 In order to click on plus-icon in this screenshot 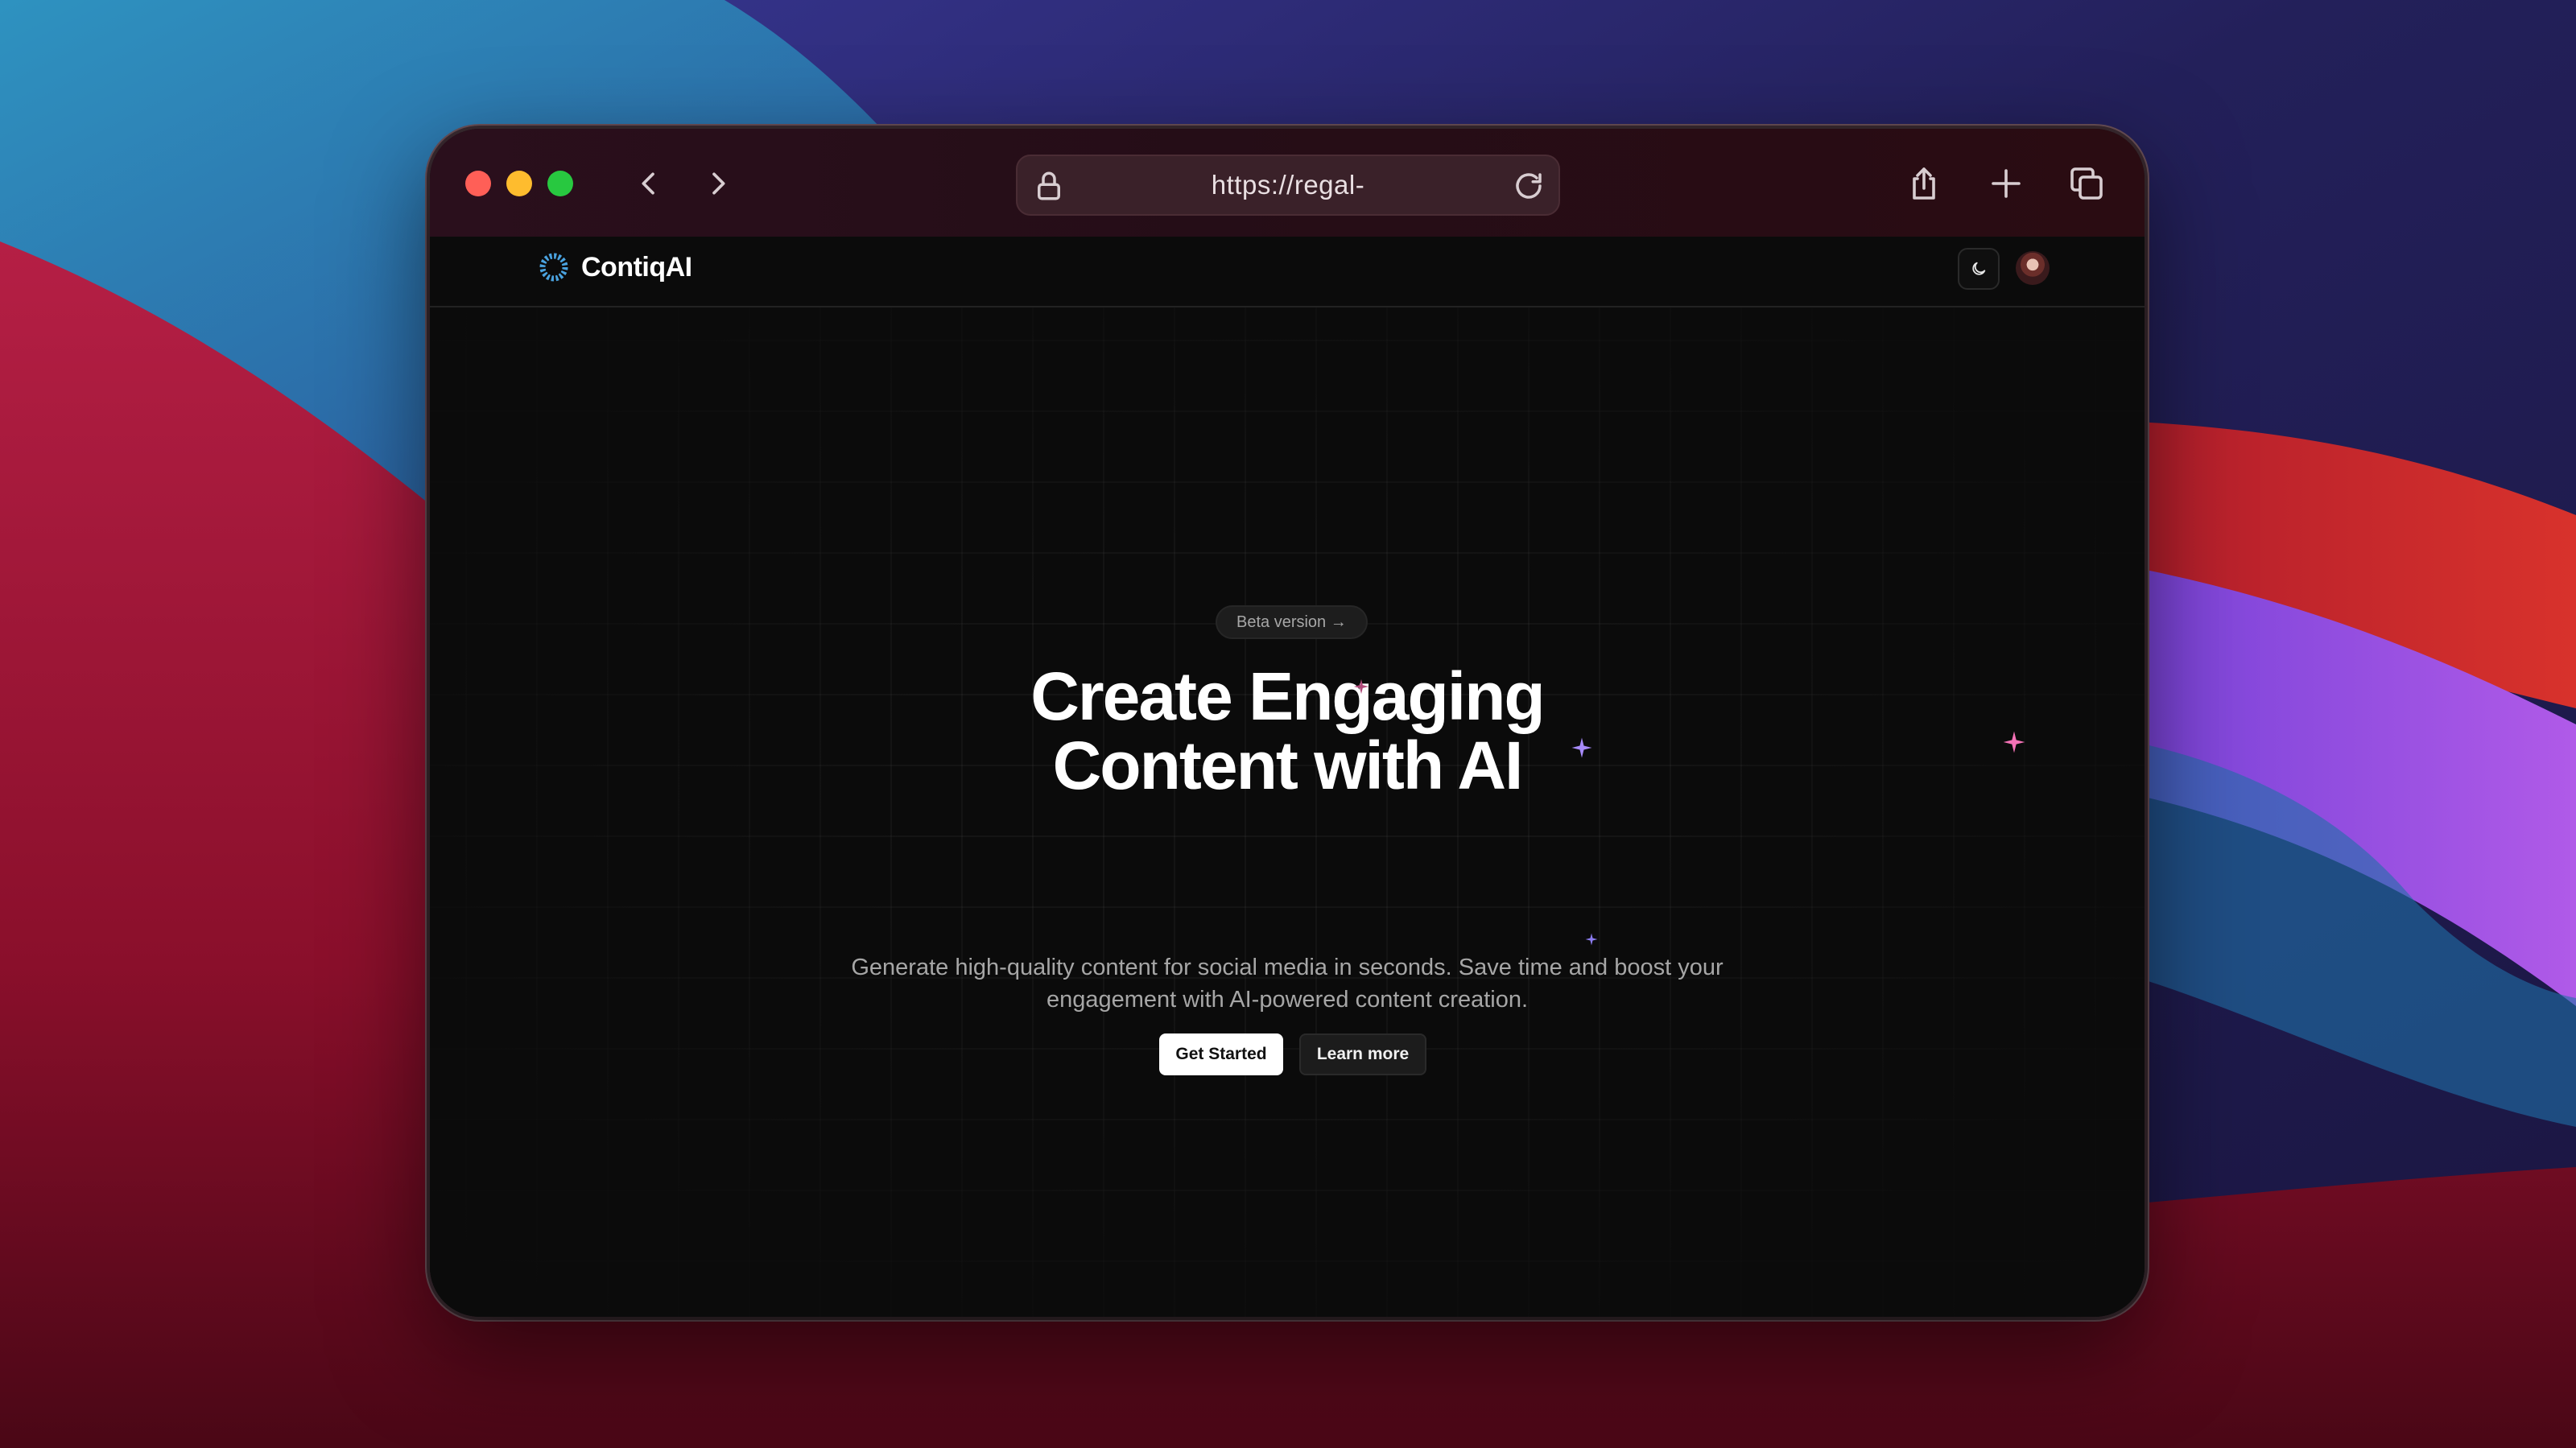, I will do `click(2006, 183)`.